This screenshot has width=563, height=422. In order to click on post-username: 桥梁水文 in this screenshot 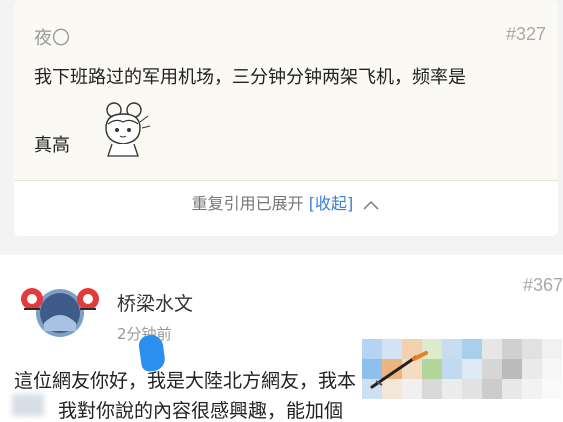, I will do `click(155, 302)`.